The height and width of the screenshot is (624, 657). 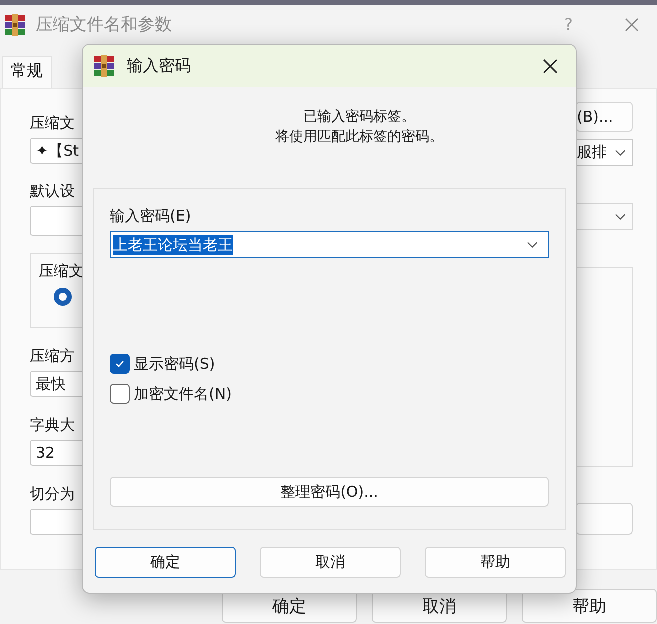 I want to click on group-label: 压缩文, so click(x=61, y=271).